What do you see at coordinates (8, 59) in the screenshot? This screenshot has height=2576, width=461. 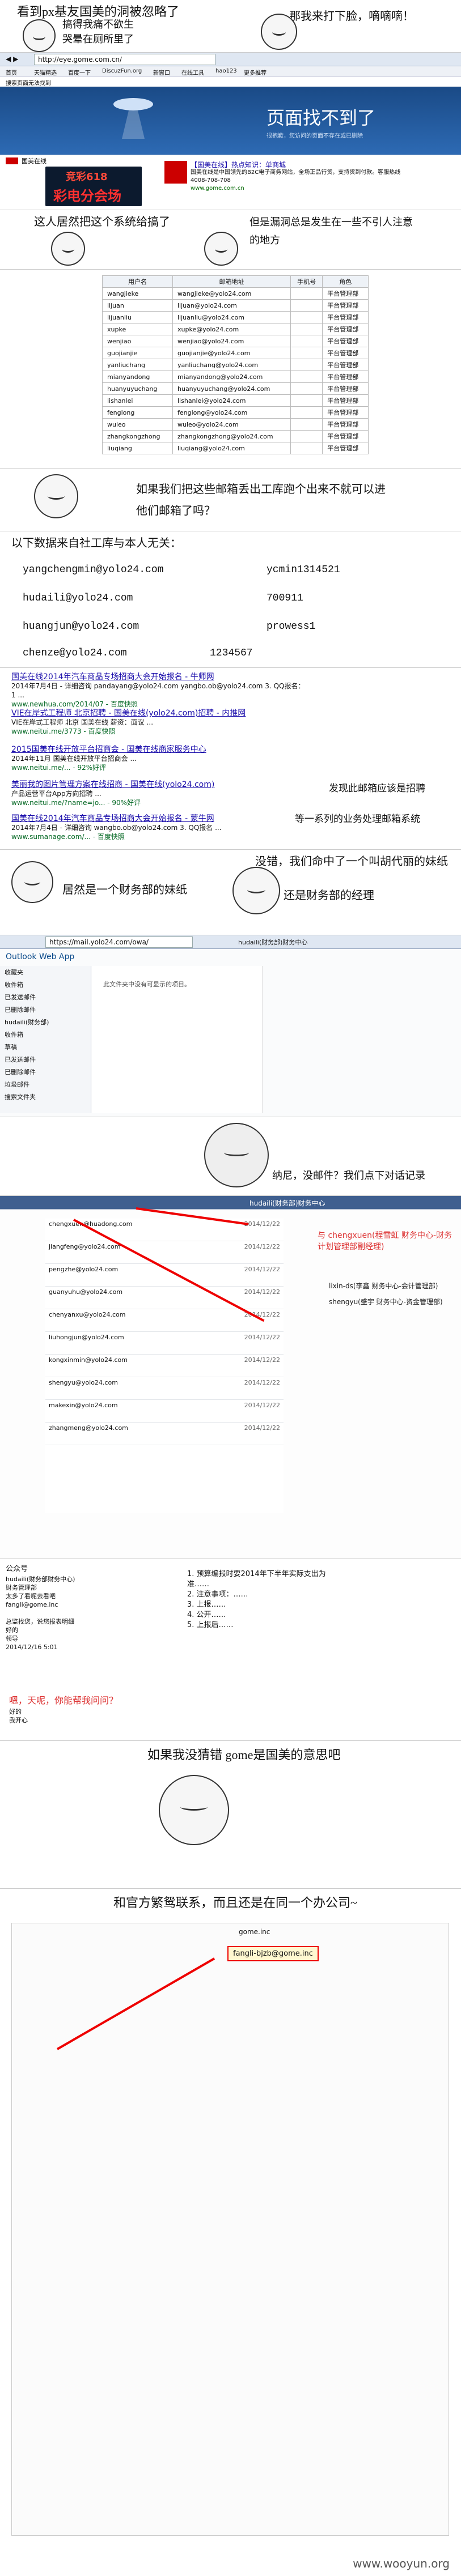 I see `back-icon: ◀` at bounding box center [8, 59].